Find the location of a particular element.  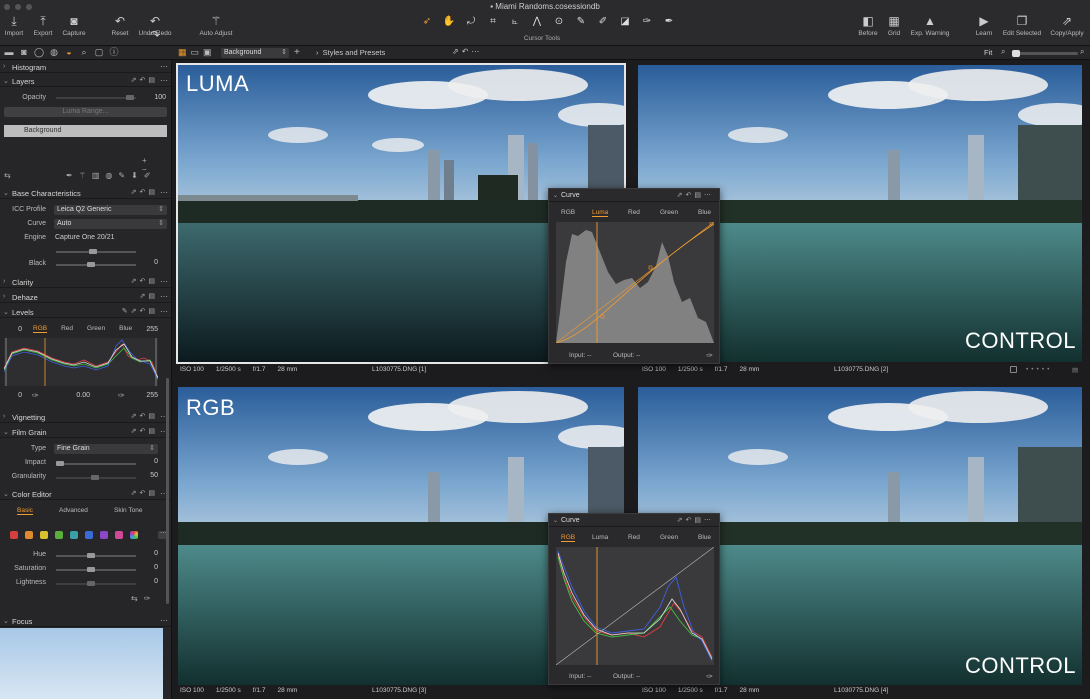

capture-tab-icon: ◙ is located at coordinates (24, 52).